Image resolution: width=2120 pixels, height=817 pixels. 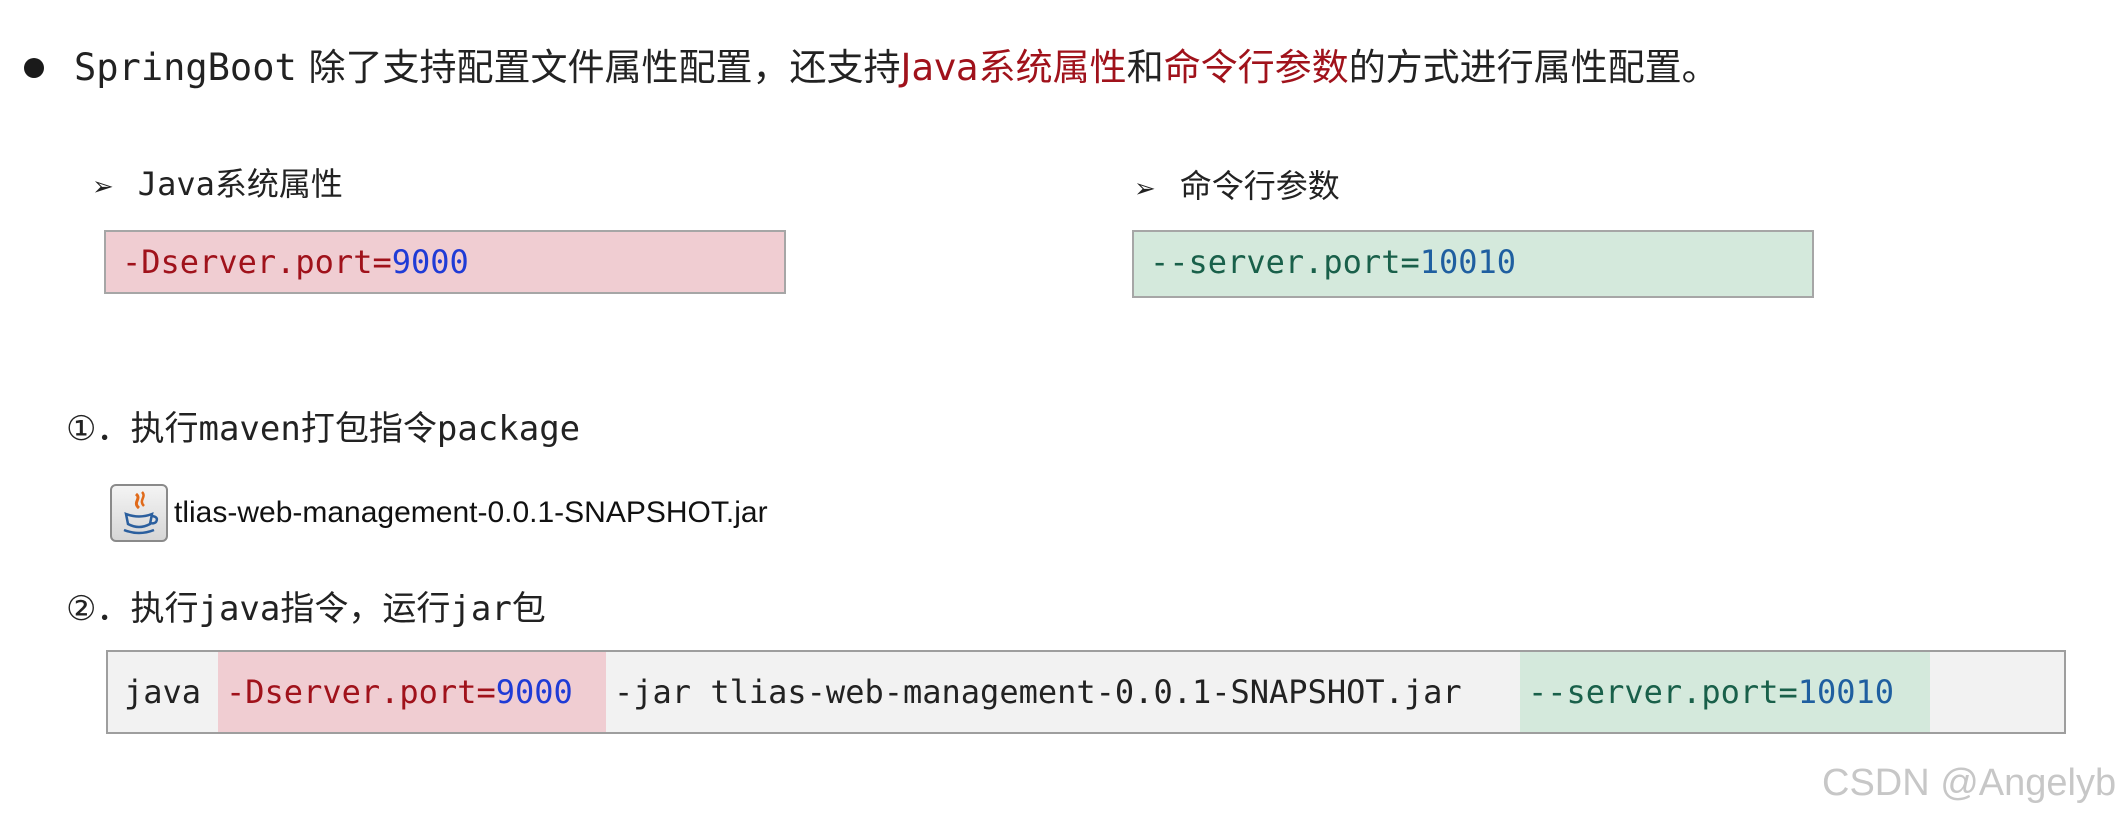 I want to click on java-props-code-box: -Dserver.port=9000, so click(x=445, y=262).